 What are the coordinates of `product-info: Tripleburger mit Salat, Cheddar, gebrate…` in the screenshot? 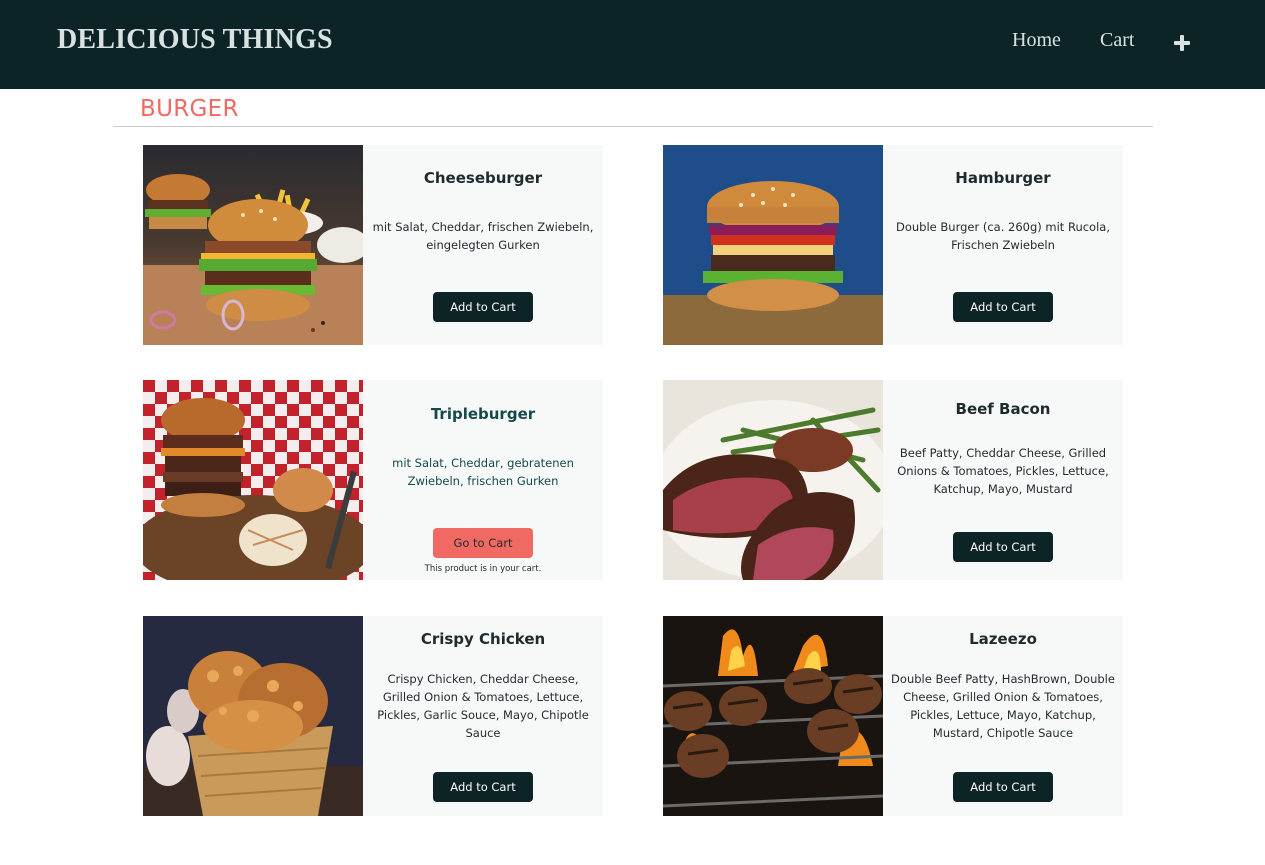 It's located at (483, 480).